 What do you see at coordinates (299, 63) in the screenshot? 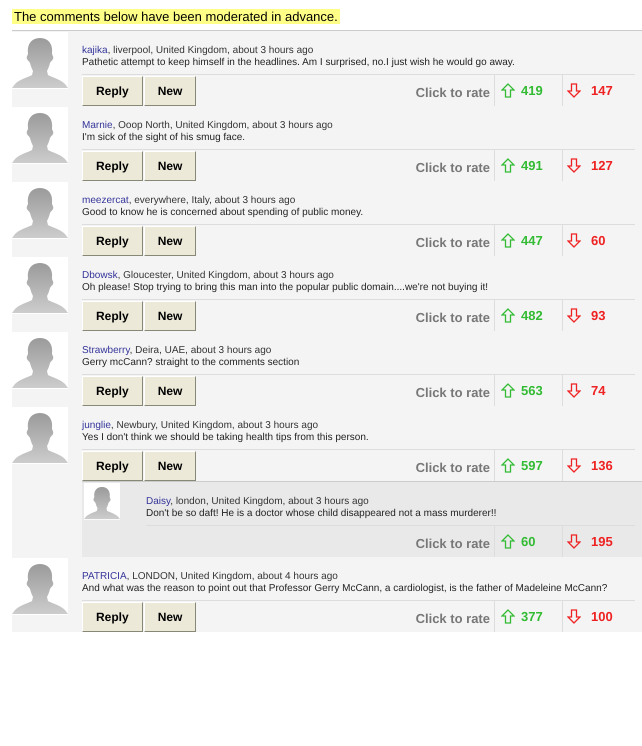
I see `comment-text: Pathetic attempt to keep himself in the headlines. Am I surprised, no.I just wish he would go away.` at bounding box center [299, 63].